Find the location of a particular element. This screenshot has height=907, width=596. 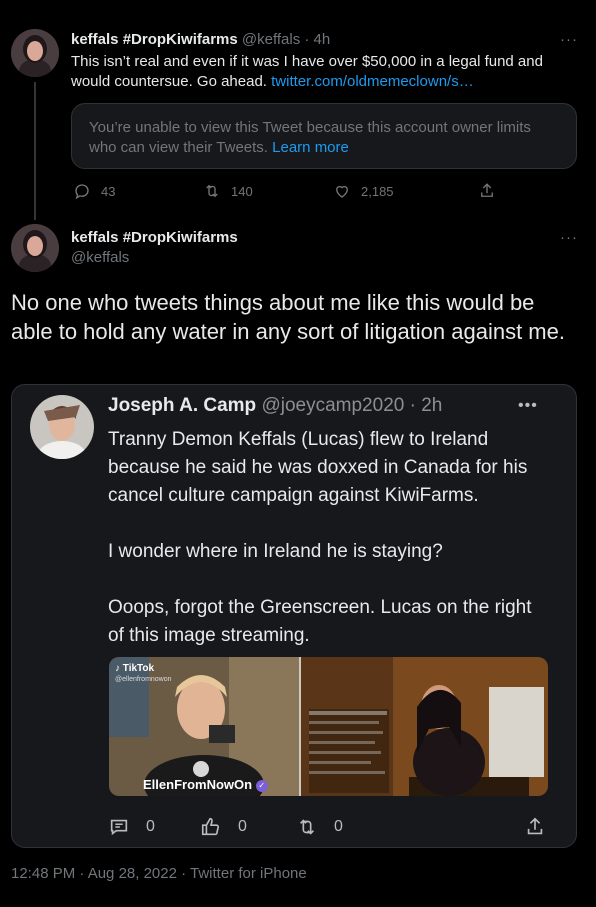

reply-button: 43 is located at coordinates (94, 191).